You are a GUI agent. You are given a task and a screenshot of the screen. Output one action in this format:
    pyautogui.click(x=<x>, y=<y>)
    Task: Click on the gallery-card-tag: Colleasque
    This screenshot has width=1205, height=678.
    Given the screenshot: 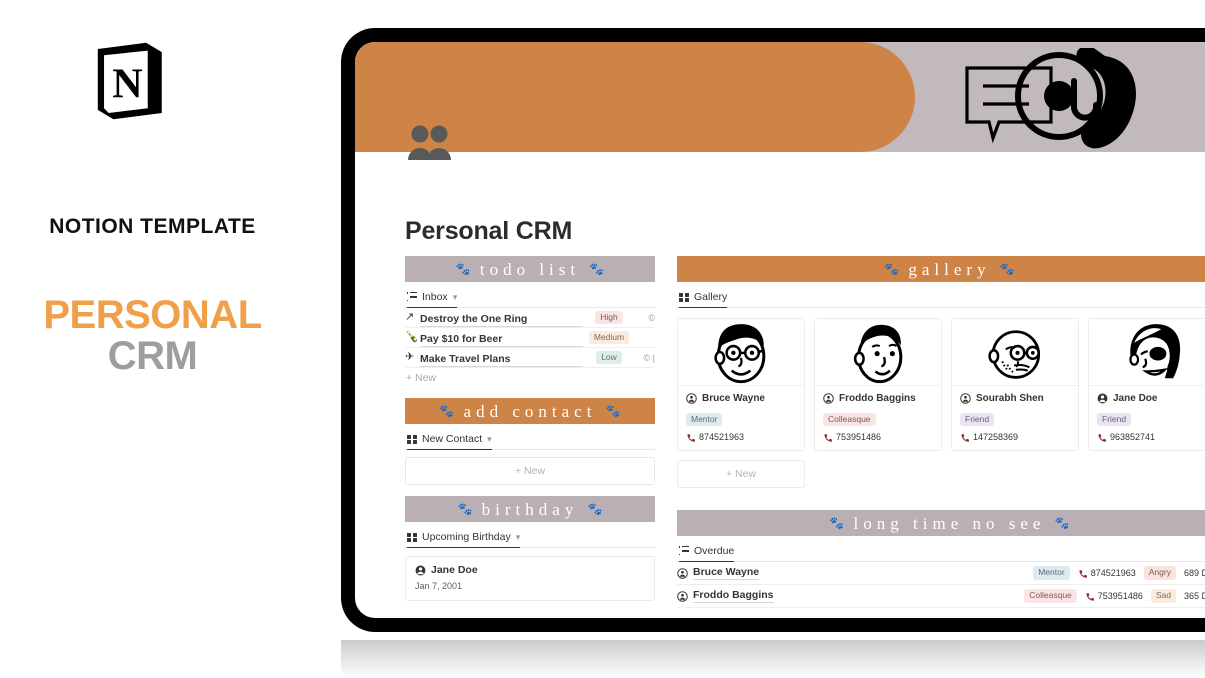 What is the action you would take?
    pyautogui.click(x=849, y=420)
    